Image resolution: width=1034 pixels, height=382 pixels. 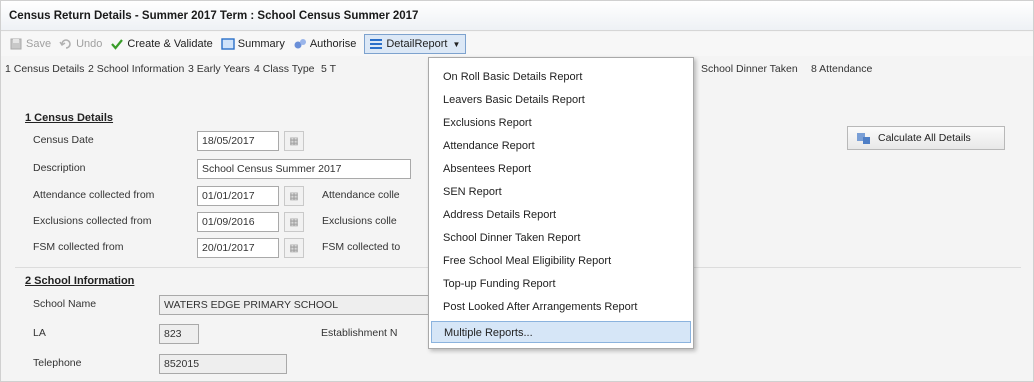 What do you see at coordinates (39, 44) in the screenshot?
I see `save-label: Save` at bounding box center [39, 44].